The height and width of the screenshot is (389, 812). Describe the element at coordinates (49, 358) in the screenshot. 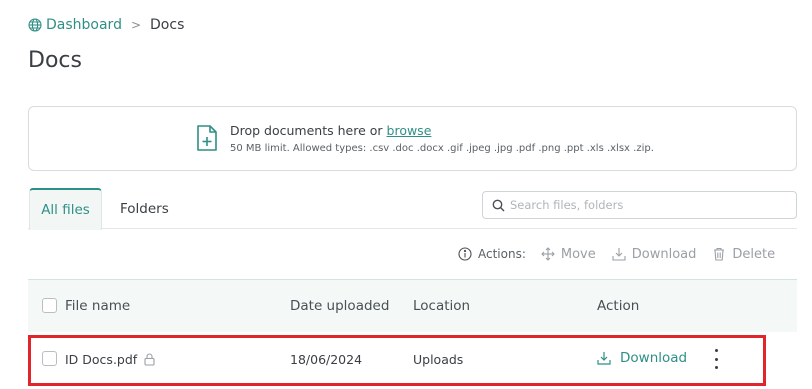

I see `row-checkbox` at that location.